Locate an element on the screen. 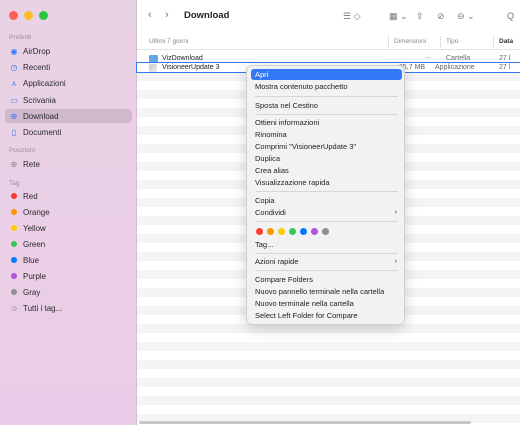  menu-item-copy: Copia is located at coordinates (326, 200).